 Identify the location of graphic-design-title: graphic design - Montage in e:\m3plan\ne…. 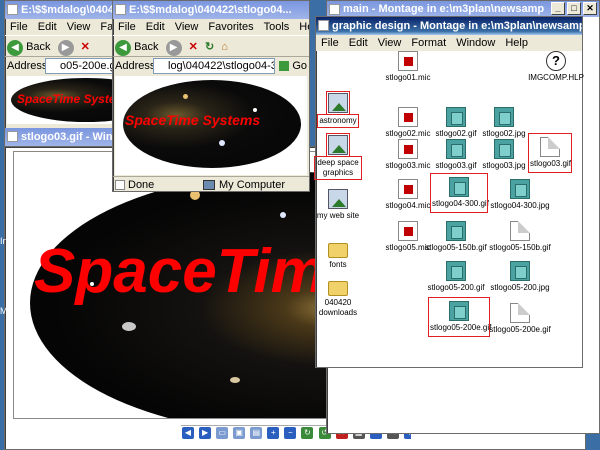
(457, 26).